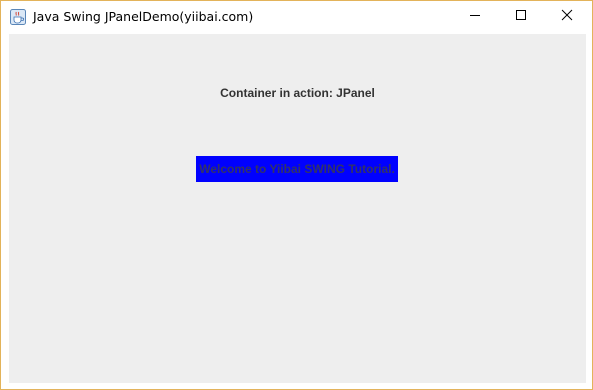 The image size is (593, 390). I want to click on title-bar: Java Swing JPanelDemo(yiibai.com), so click(296, 17).